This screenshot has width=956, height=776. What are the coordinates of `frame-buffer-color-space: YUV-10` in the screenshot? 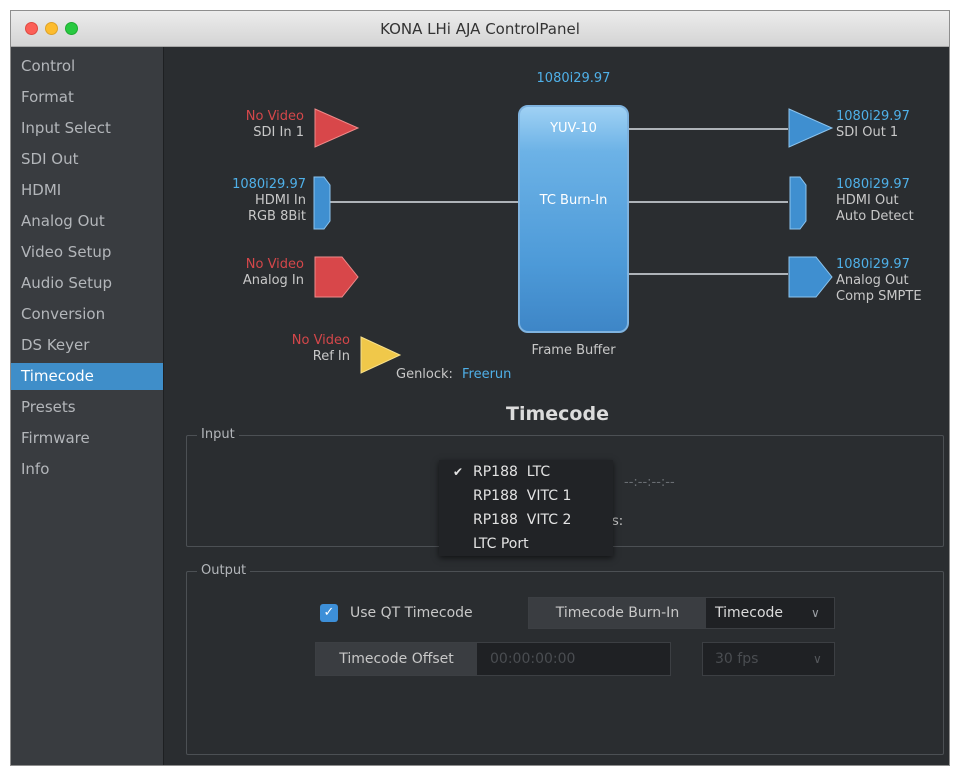 It's located at (573, 128).